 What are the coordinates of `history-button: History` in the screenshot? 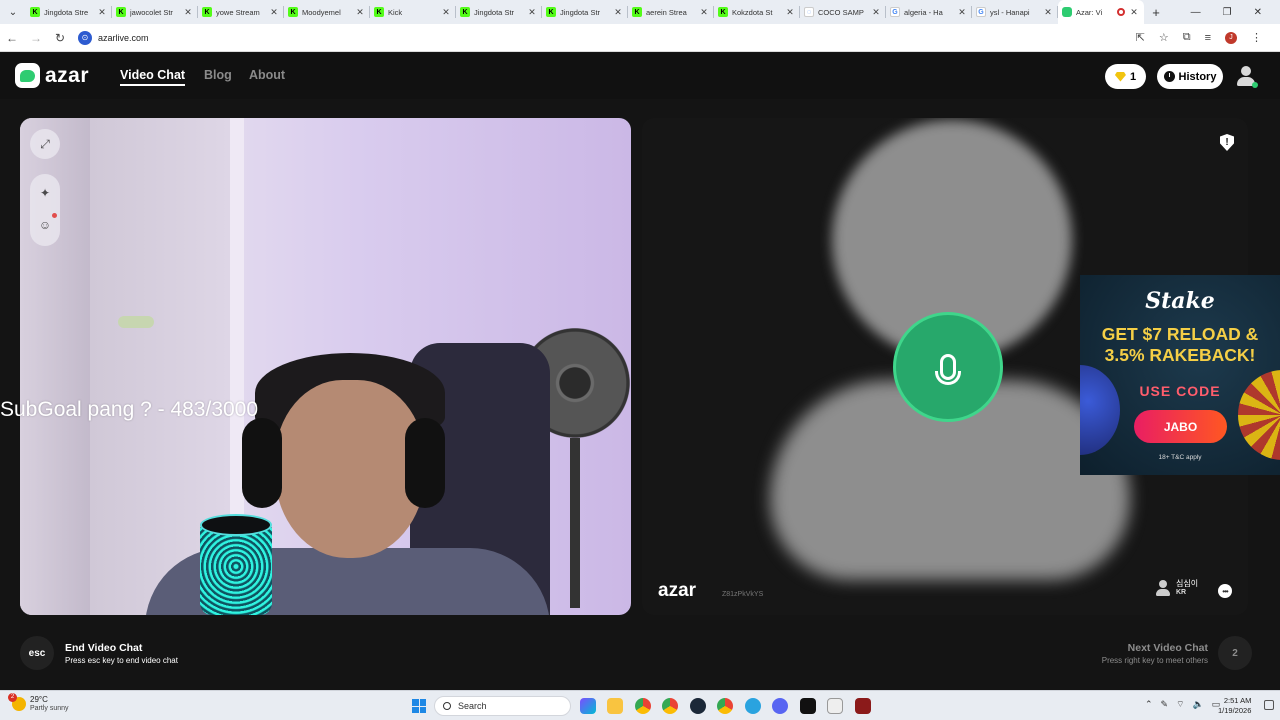 It's located at (1190, 76).